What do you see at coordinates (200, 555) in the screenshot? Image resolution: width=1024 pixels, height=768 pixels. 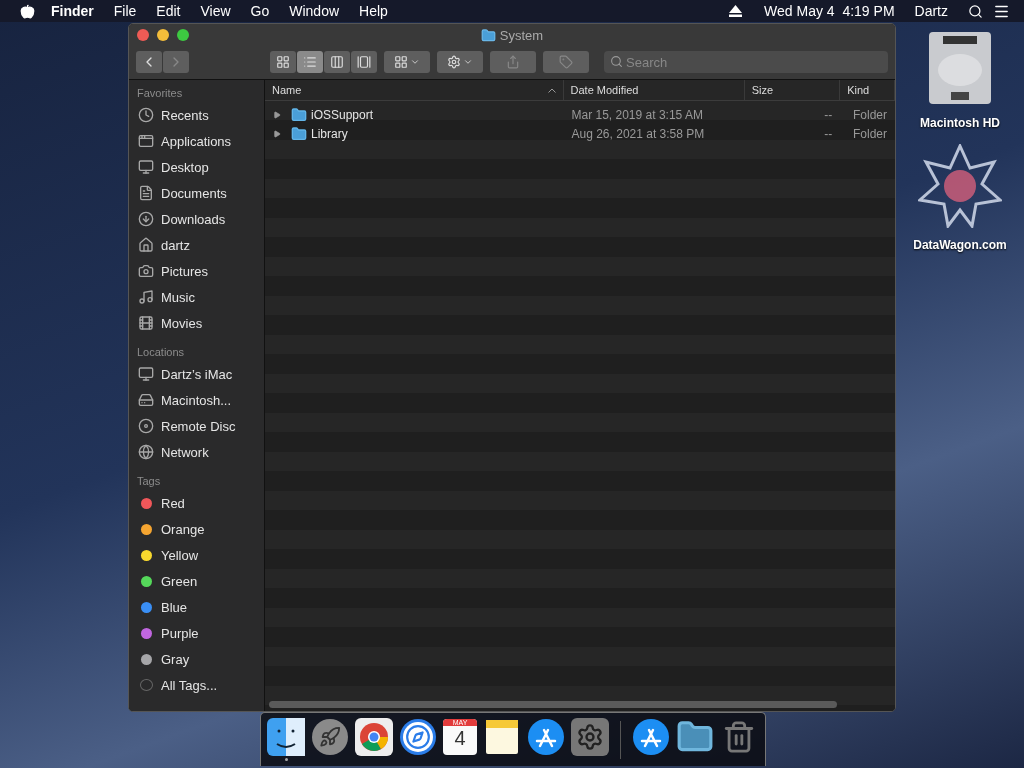 I see `sidebar-item: Yellow` at bounding box center [200, 555].